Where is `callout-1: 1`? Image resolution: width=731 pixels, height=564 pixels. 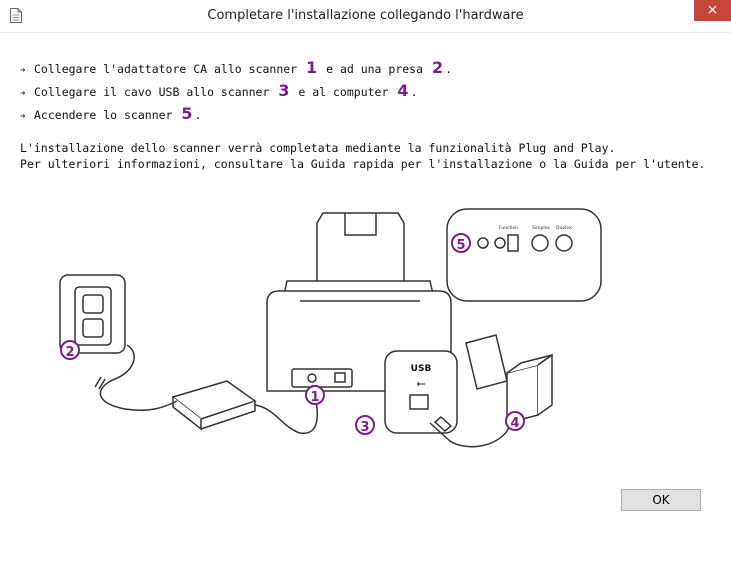 callout-1: 1 is located at coordinates (315, 395).